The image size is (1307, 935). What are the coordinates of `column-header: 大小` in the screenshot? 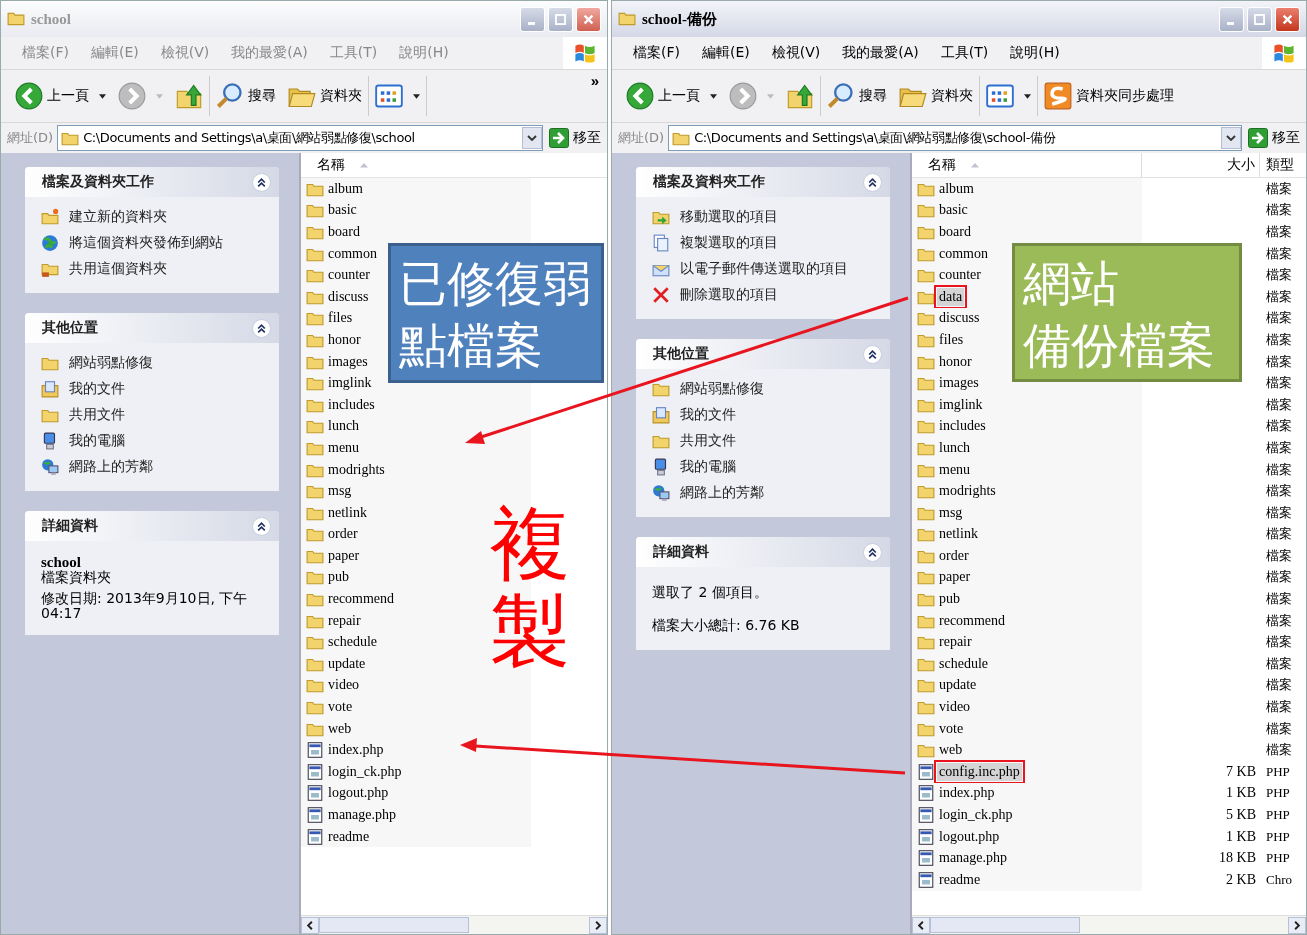 It's located at (1201, 165).